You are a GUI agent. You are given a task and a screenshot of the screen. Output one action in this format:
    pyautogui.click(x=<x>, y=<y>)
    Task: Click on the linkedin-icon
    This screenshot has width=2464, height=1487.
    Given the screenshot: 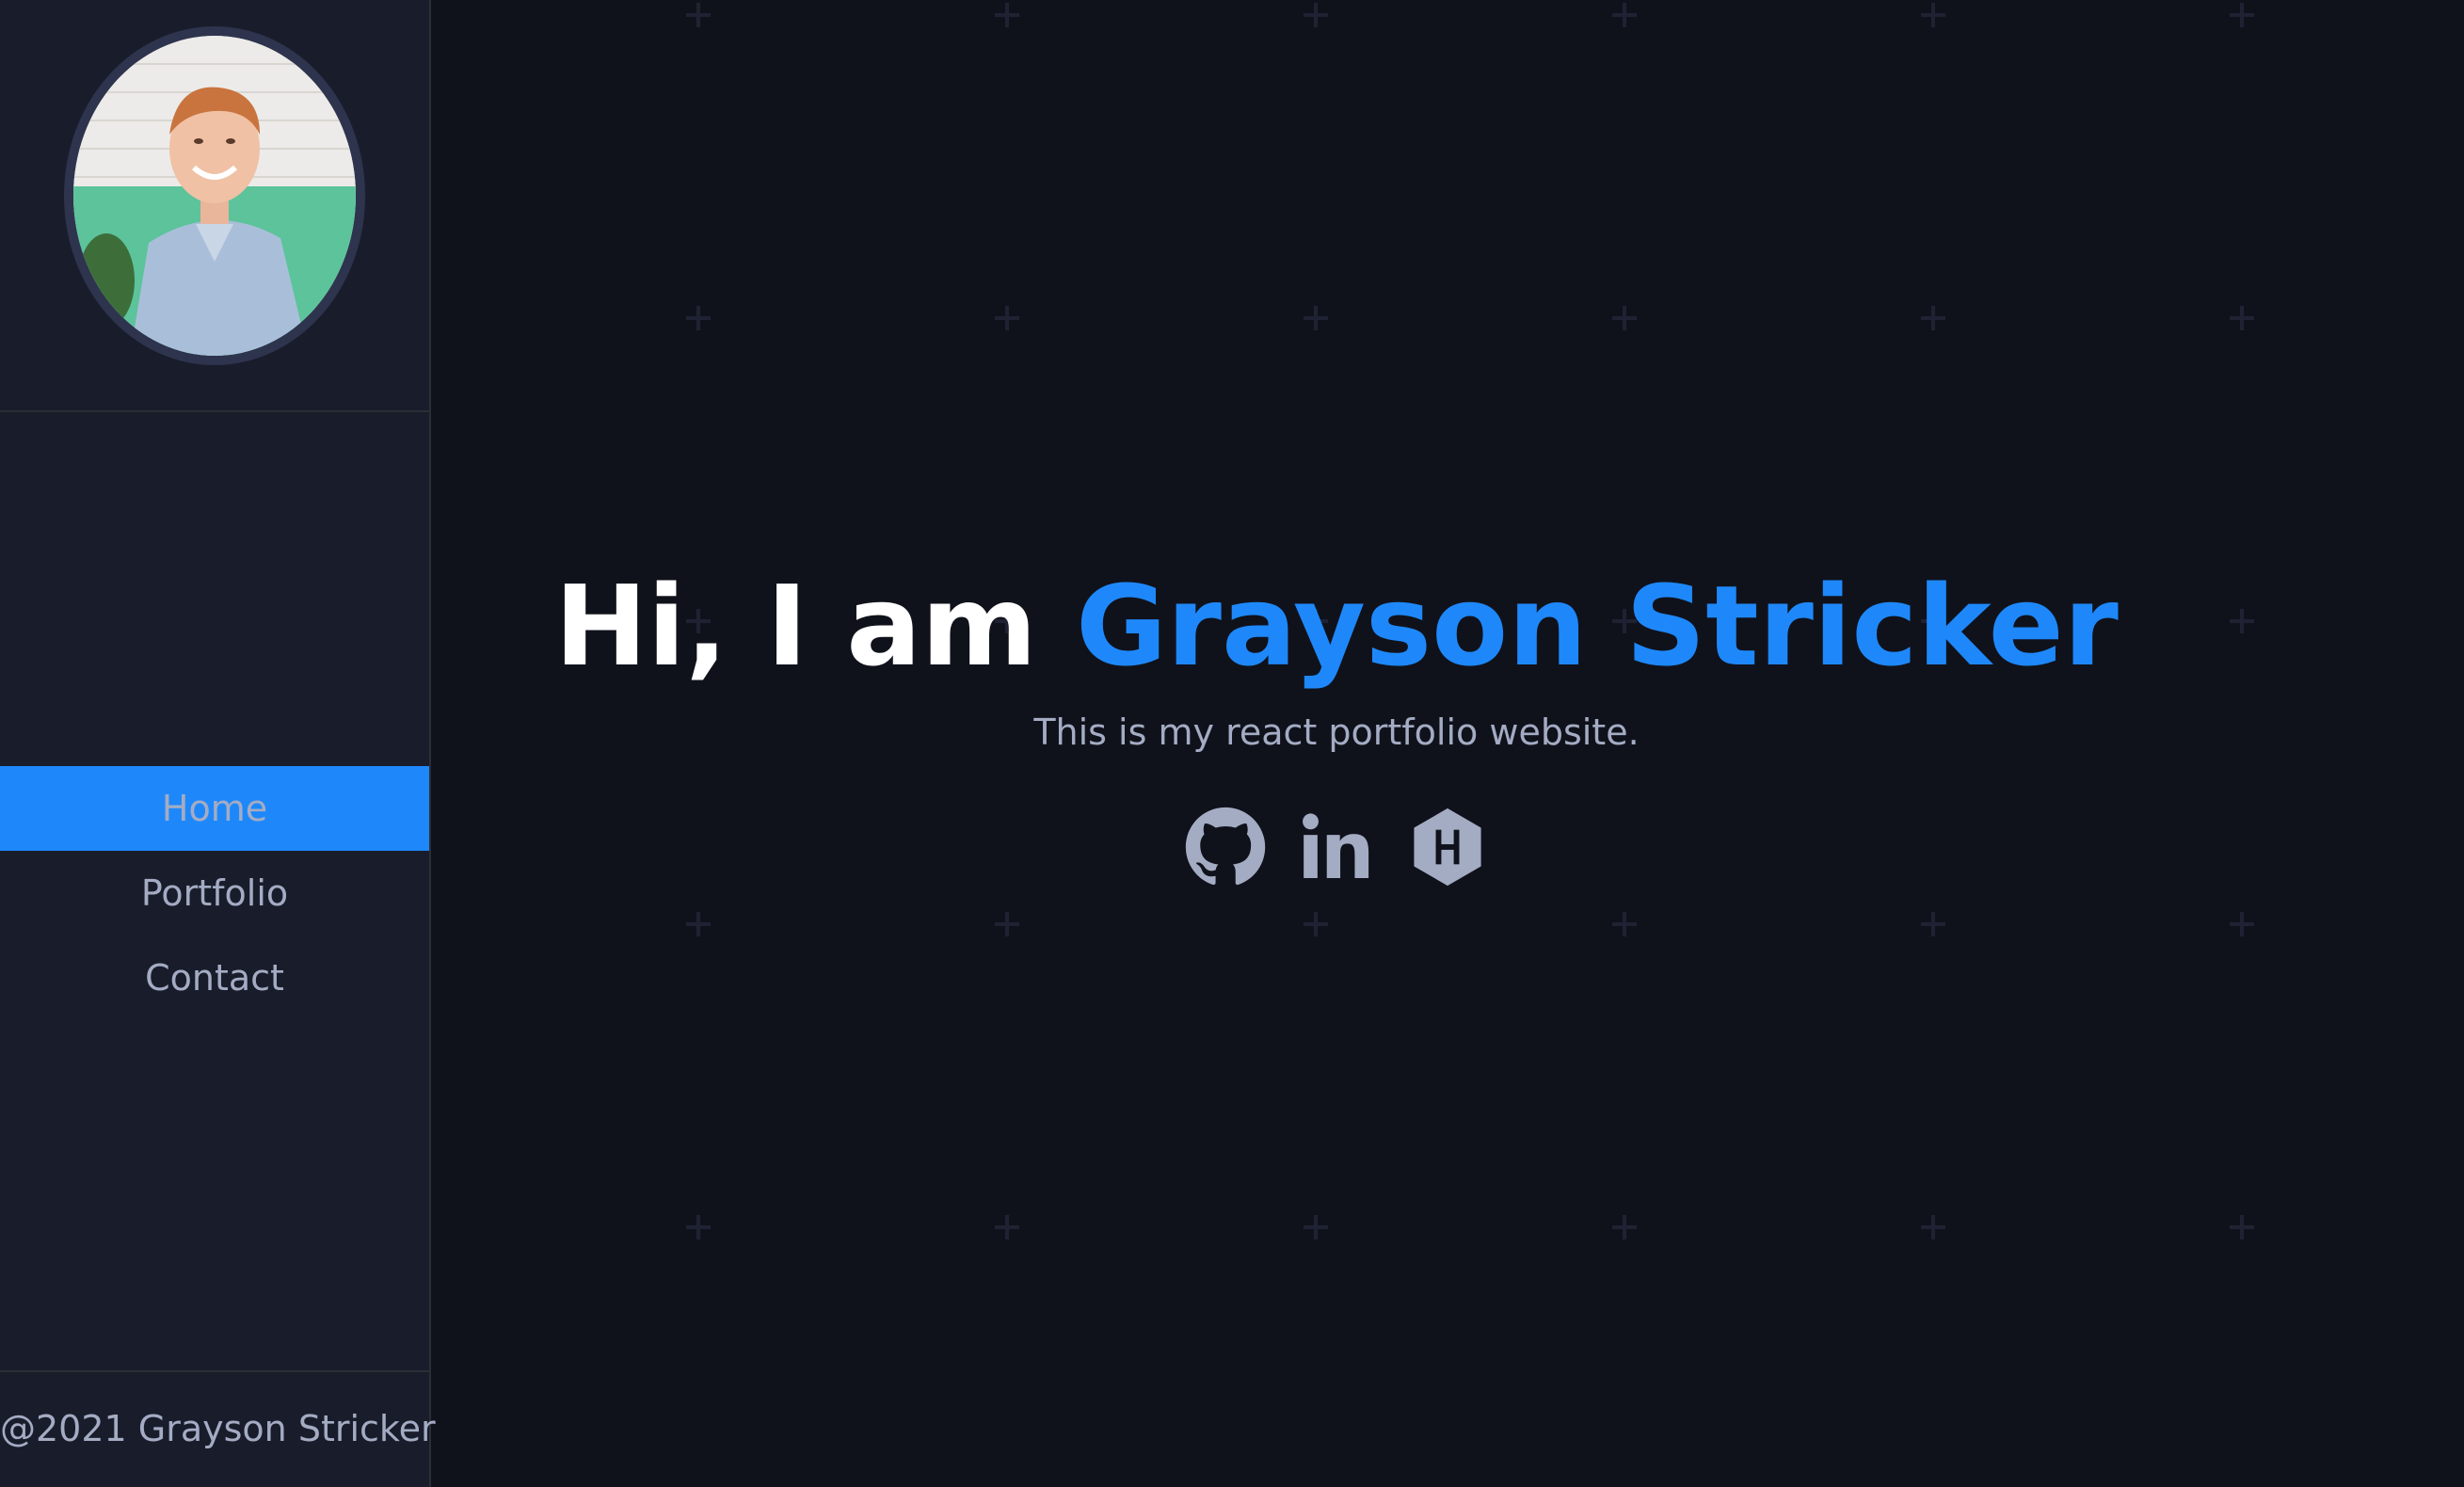 What is the action you would take?
    pyautogui.click(x=1336, y=845)
    